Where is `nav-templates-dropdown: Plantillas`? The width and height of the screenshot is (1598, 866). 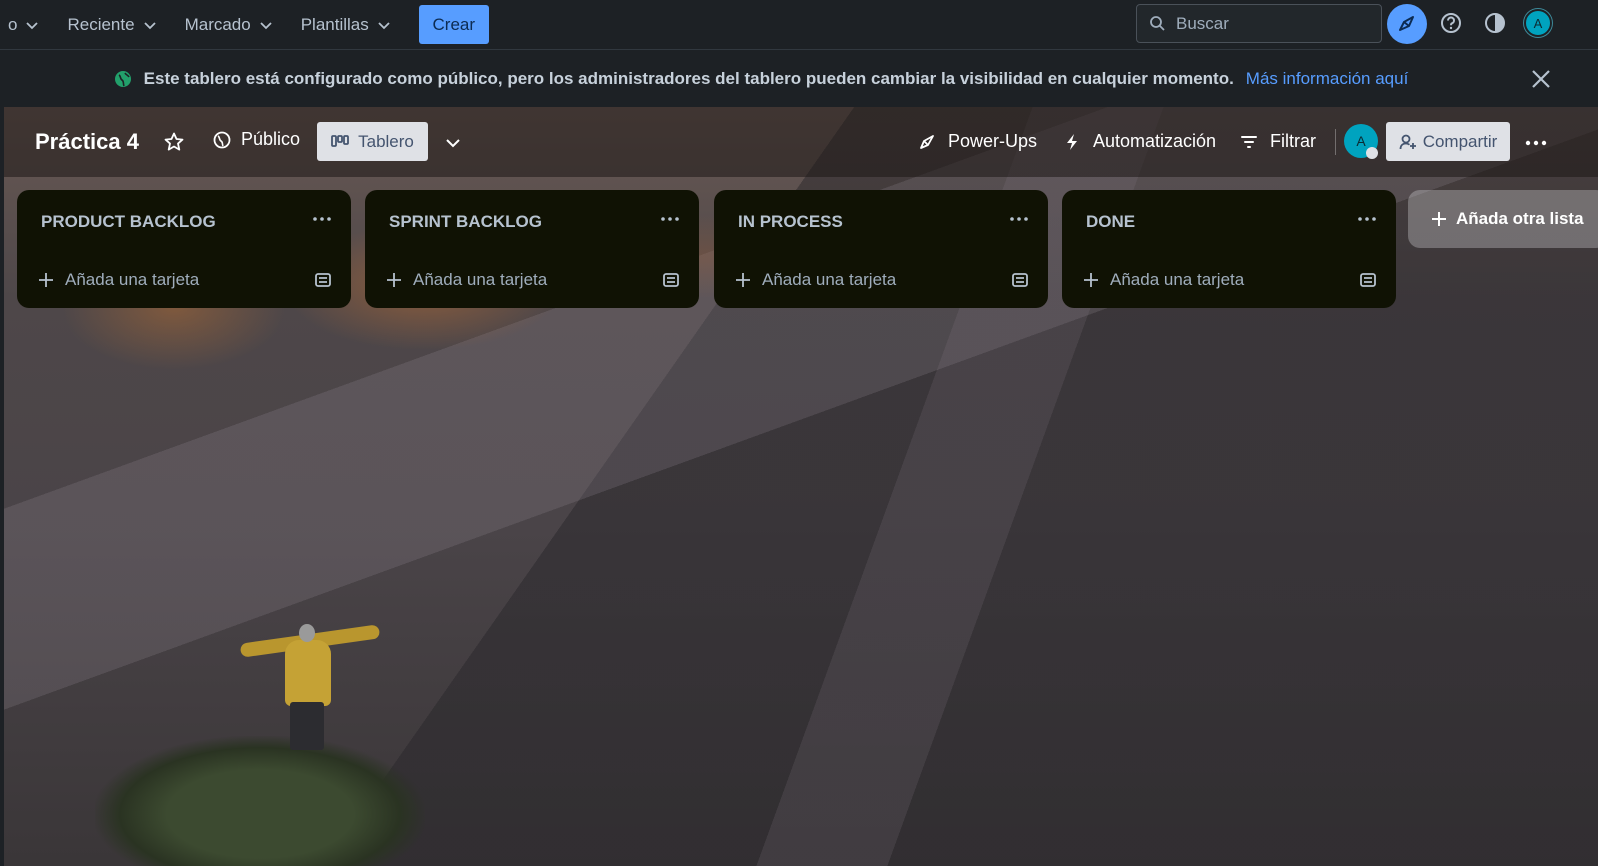
nav-templates-dropdown: Plantillas is located at coordinates (346, 25).